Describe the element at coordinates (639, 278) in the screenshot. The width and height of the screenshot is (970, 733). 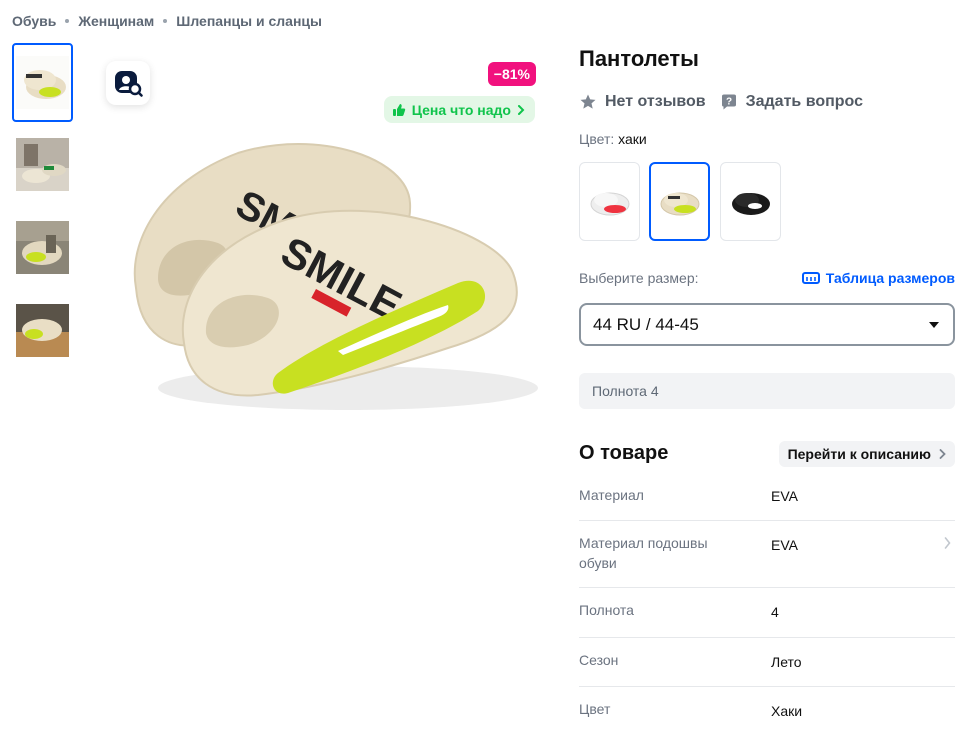
I see `size-label: Выберите размер:` at that location.